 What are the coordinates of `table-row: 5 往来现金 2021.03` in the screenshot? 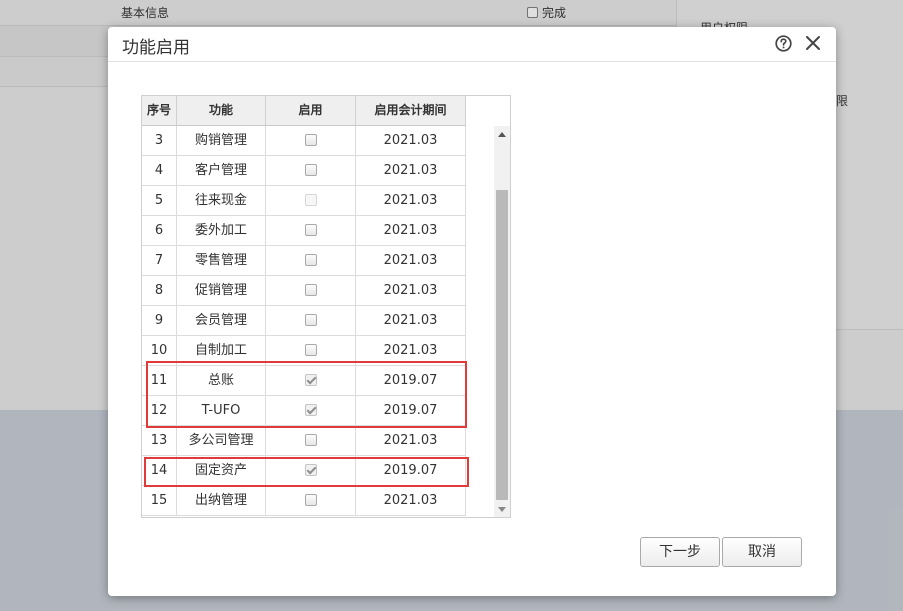 It's located at (304, 201).